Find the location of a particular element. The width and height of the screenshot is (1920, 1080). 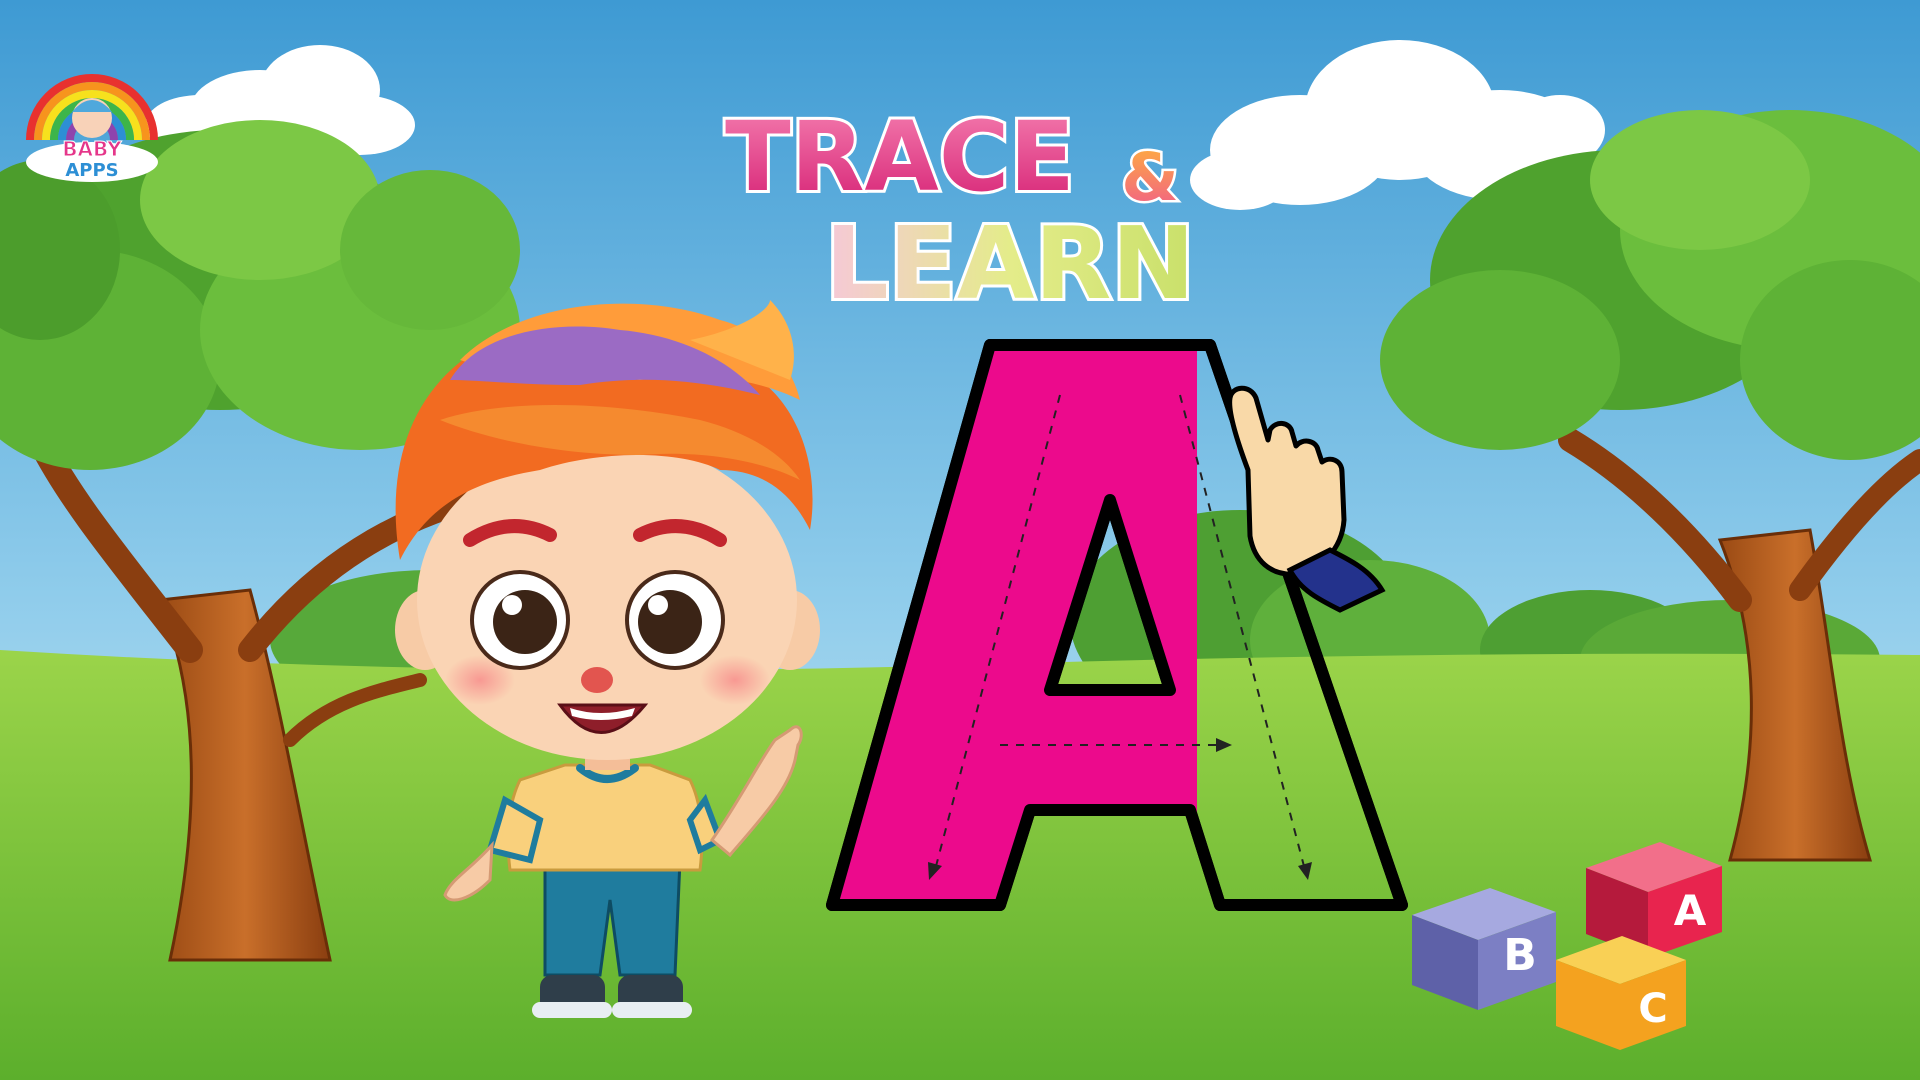

block-c-letter: C is located at coordinates (1652, 1009).